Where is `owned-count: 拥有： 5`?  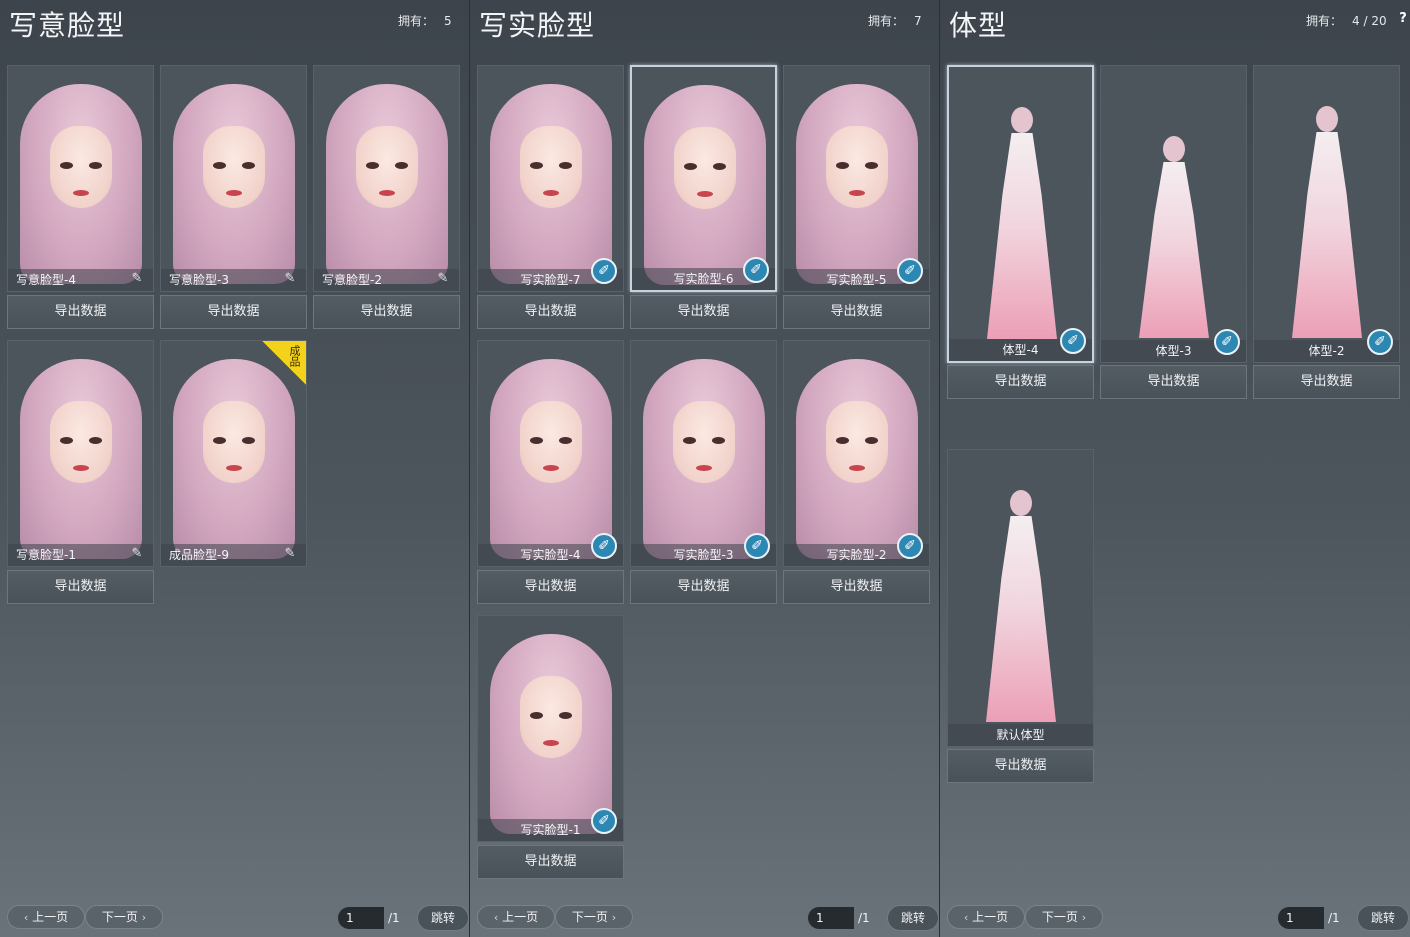 owned-count: 拥有： 5 is located at coordinates (425, 20).